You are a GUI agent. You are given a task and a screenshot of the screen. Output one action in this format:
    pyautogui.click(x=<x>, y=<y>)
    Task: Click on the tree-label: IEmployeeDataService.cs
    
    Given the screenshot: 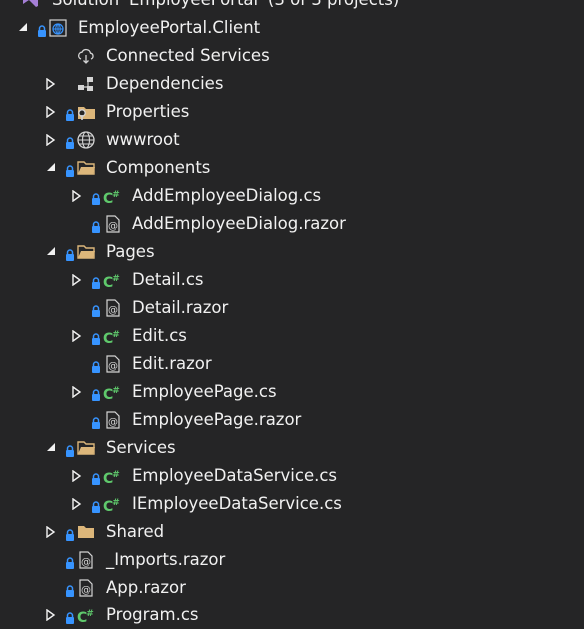 What is the action you would take?
    pyautogui.click(x=237, y=503)
    